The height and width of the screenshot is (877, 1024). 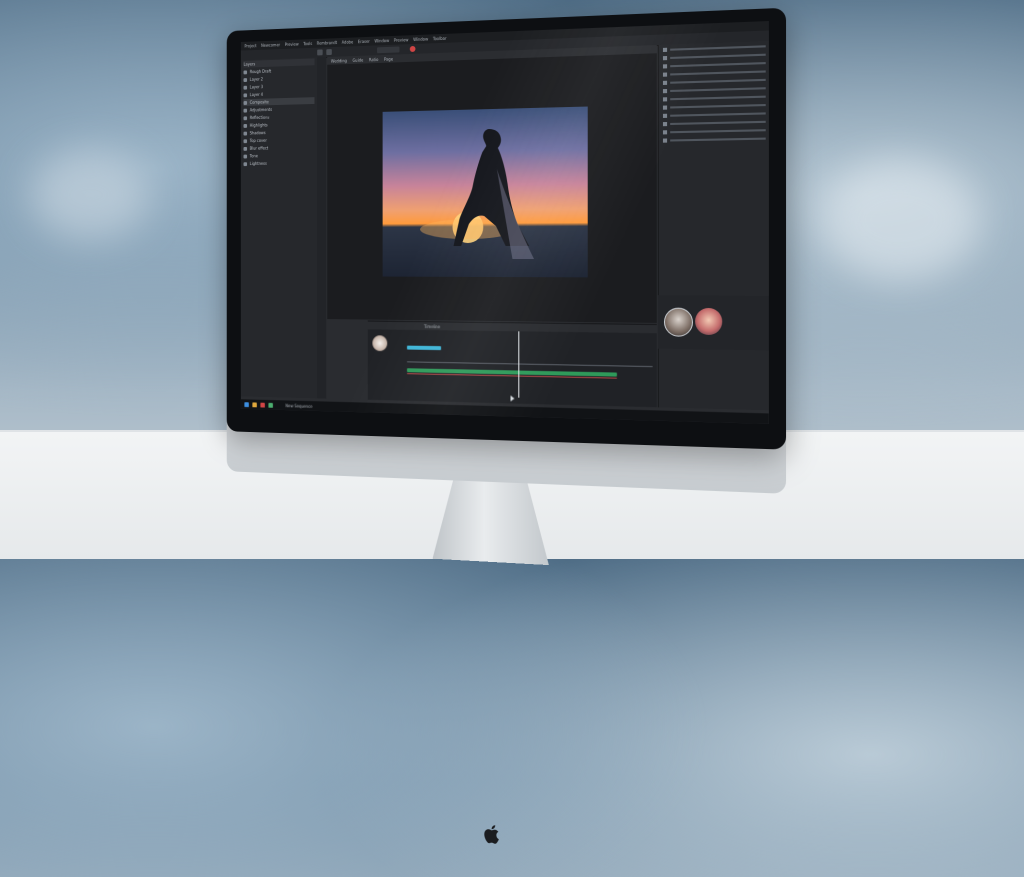 I want to click on menu-item: Project, so click(x=250, y=45).